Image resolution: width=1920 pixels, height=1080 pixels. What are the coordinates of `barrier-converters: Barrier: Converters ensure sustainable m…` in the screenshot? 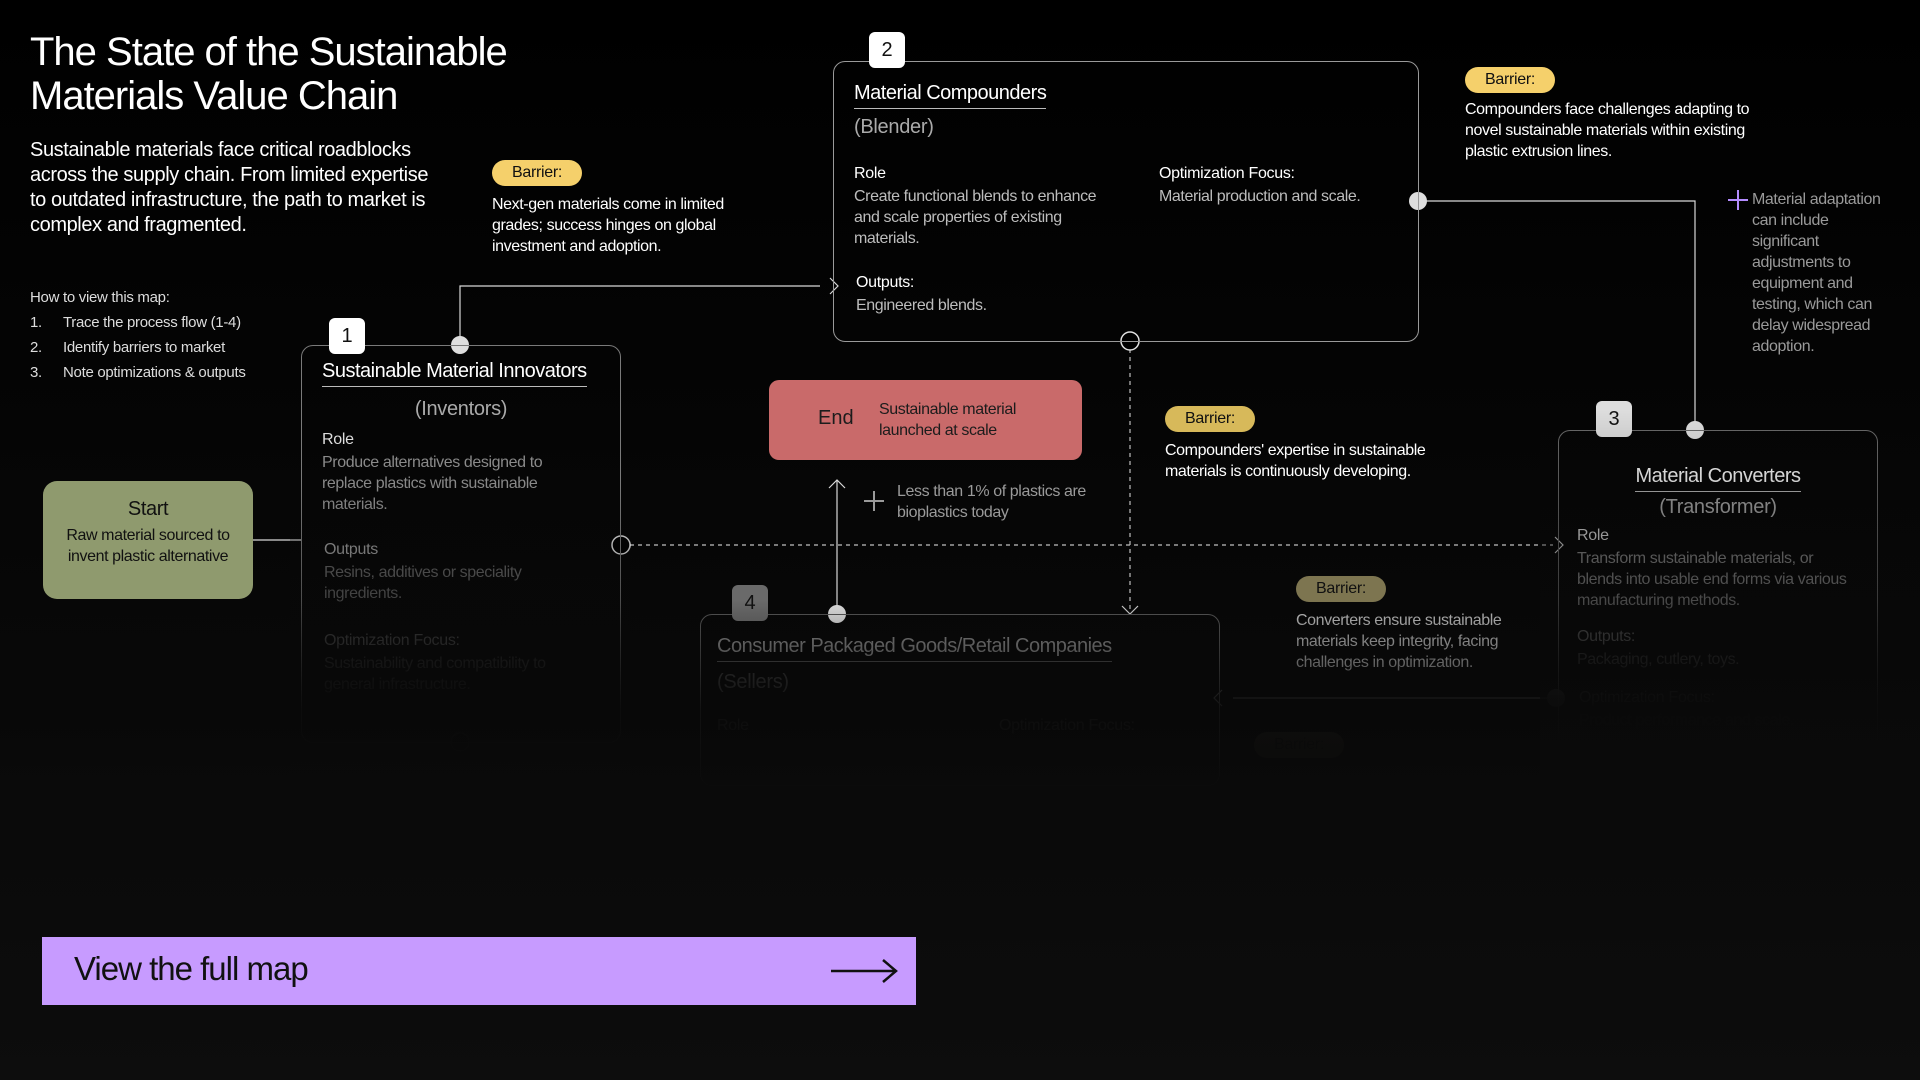 It's located at (1426, 624).